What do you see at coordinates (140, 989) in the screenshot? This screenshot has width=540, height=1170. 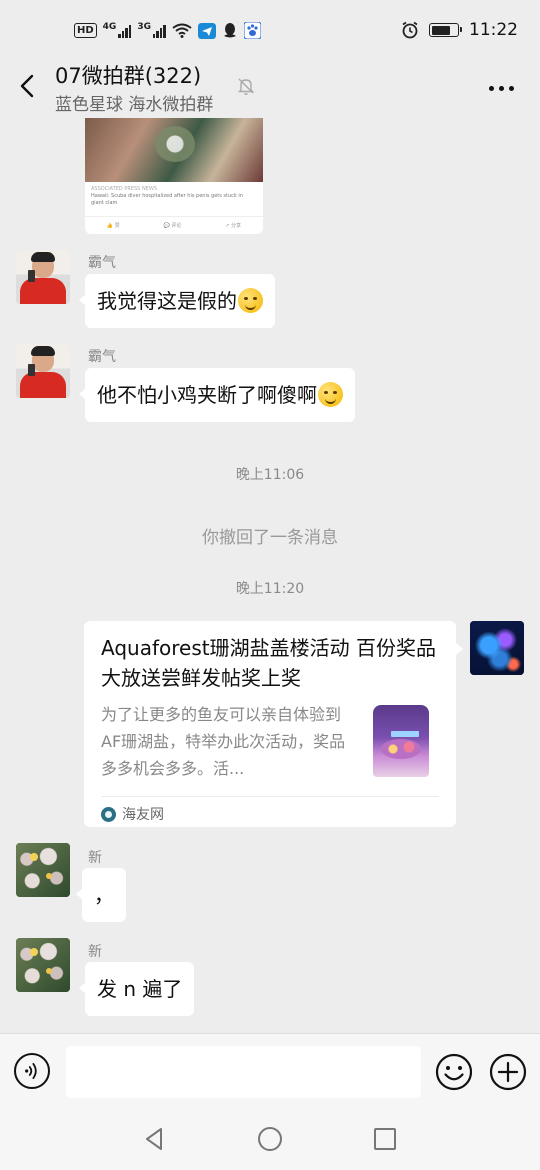 I see `message-text: 发 n 遍了` at bounding box center [140, 989].